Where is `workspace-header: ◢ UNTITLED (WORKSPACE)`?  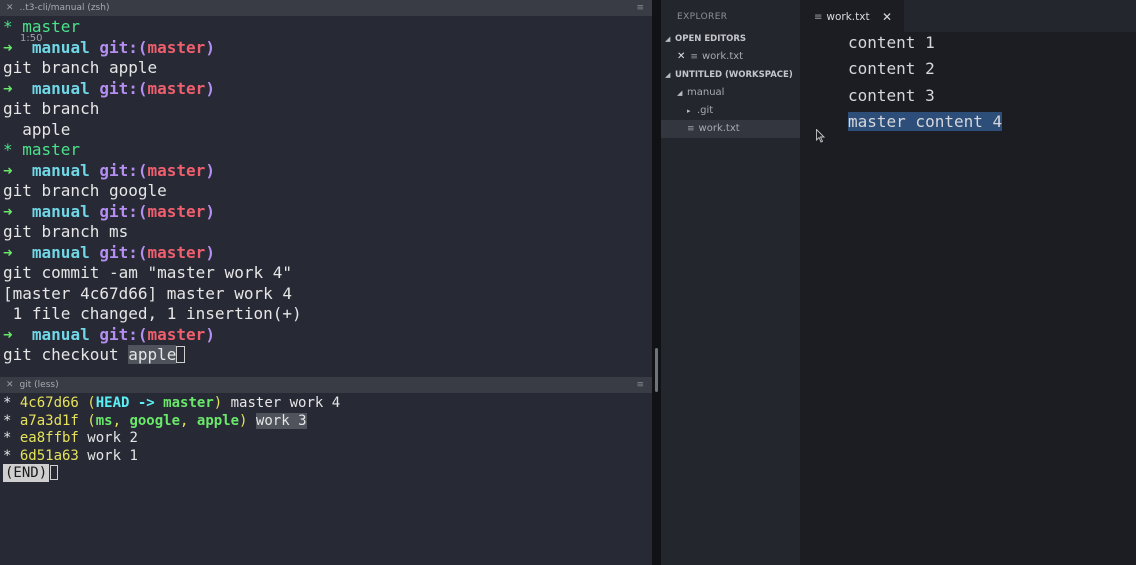 workspace-header: ◢ UNTITLED (WORKSPACE) is located at coordinates (730, 75).